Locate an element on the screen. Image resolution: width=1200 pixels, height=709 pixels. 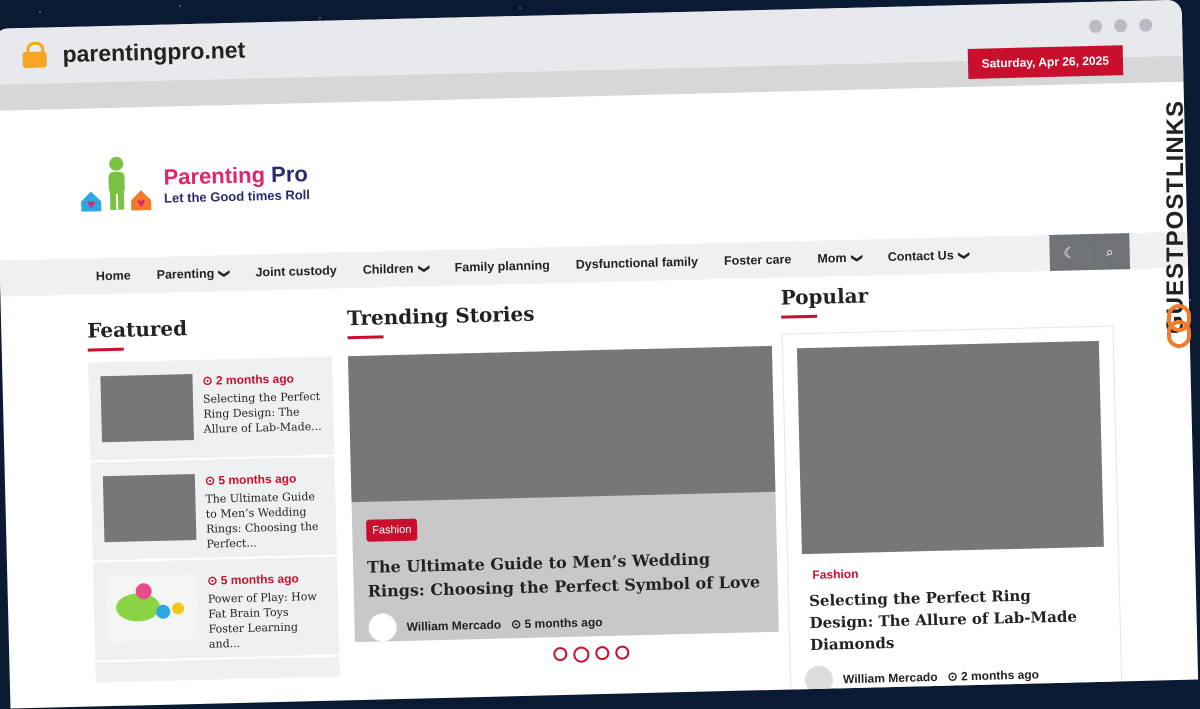
watermark: GUESTPOSTLINKS is located at coordinates (1178, 208).